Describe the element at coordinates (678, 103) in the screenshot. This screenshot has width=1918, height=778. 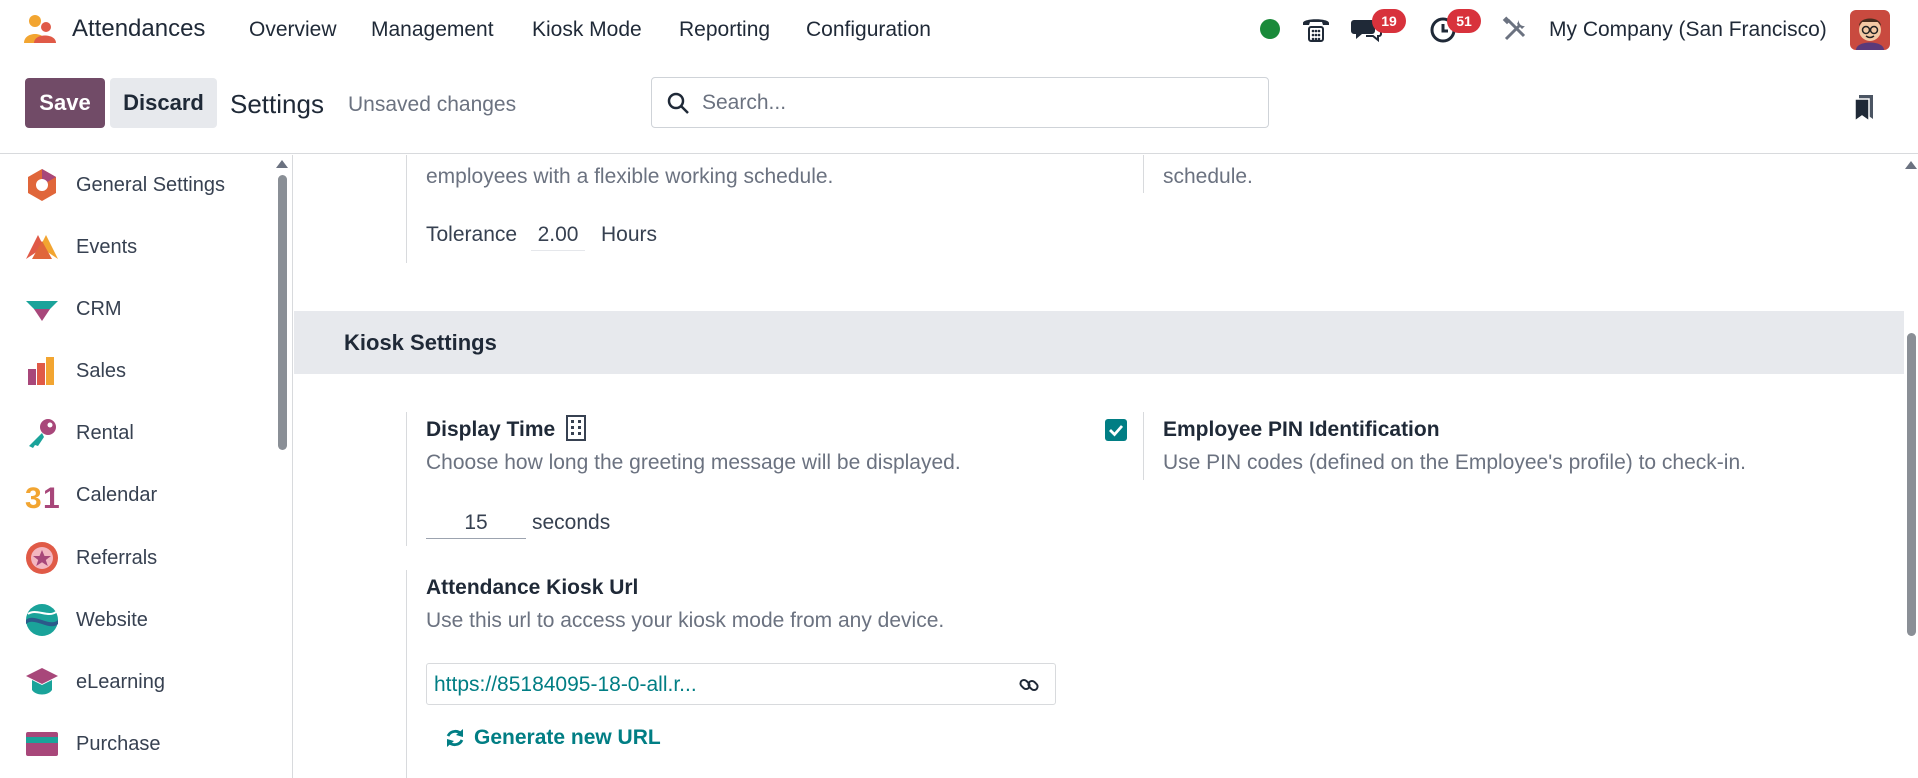
I see `search-icon` at that location.